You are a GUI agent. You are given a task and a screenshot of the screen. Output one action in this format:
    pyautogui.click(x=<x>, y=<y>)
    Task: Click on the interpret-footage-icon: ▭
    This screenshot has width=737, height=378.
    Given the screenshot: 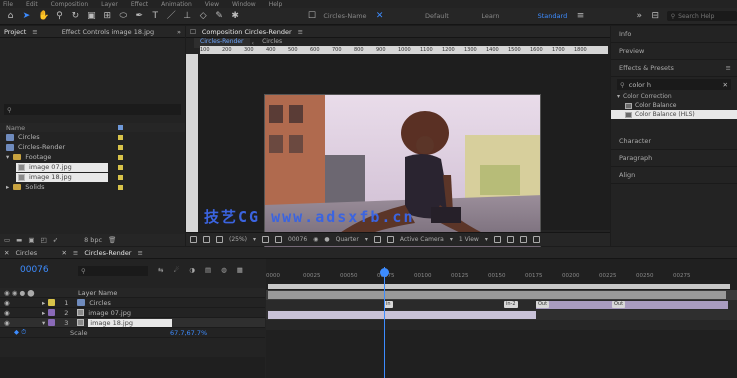 What is the action you would take?
    pyautogui.click(x=7, y=240)
    